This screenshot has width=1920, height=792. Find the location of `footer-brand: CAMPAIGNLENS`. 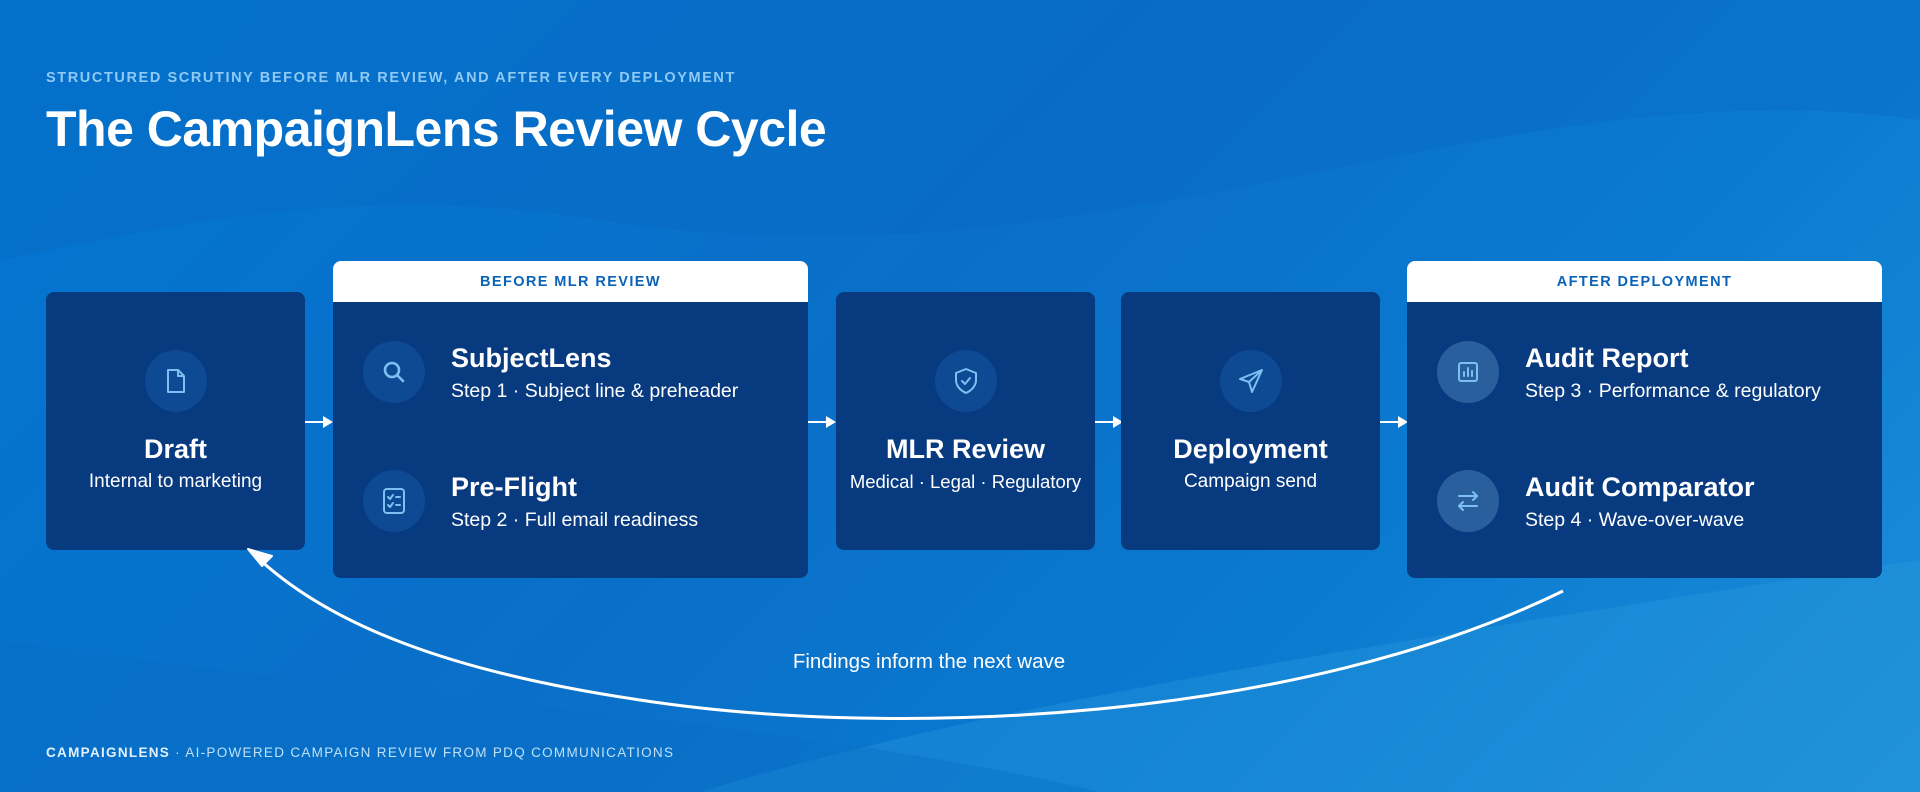

footer-brand: CAMPAIGNLENS is located at coordinates (108, 752).